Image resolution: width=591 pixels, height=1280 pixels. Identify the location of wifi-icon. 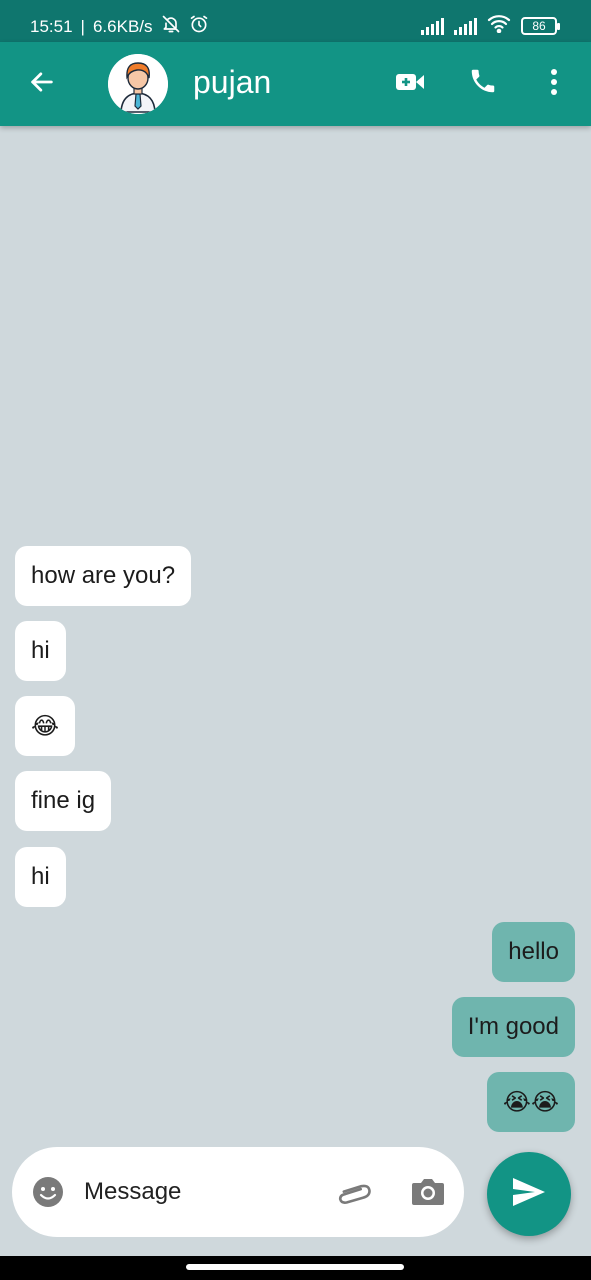
(499, 25).